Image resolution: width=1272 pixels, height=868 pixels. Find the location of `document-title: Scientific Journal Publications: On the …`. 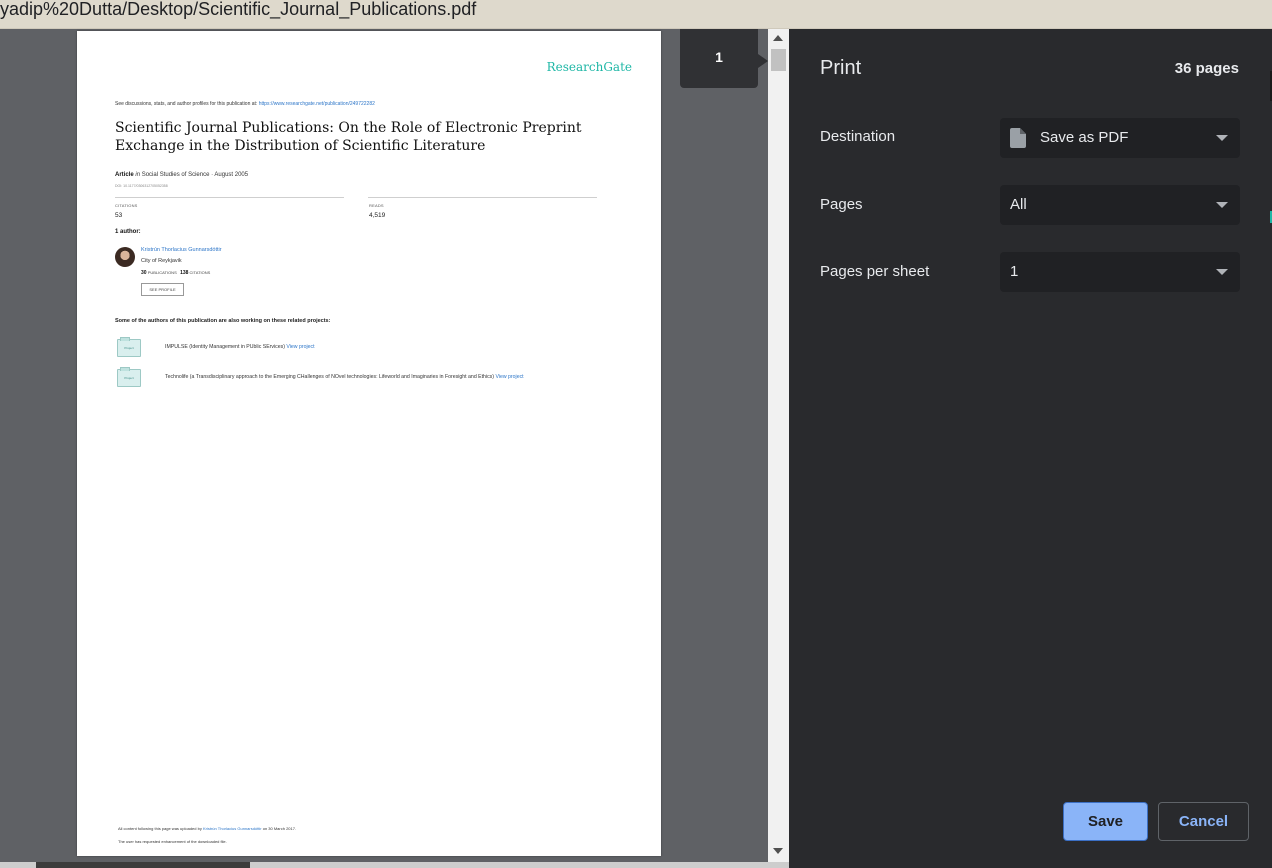

document-title: Scientific Journal Publications: On the … is located at coordinates (348, 137).